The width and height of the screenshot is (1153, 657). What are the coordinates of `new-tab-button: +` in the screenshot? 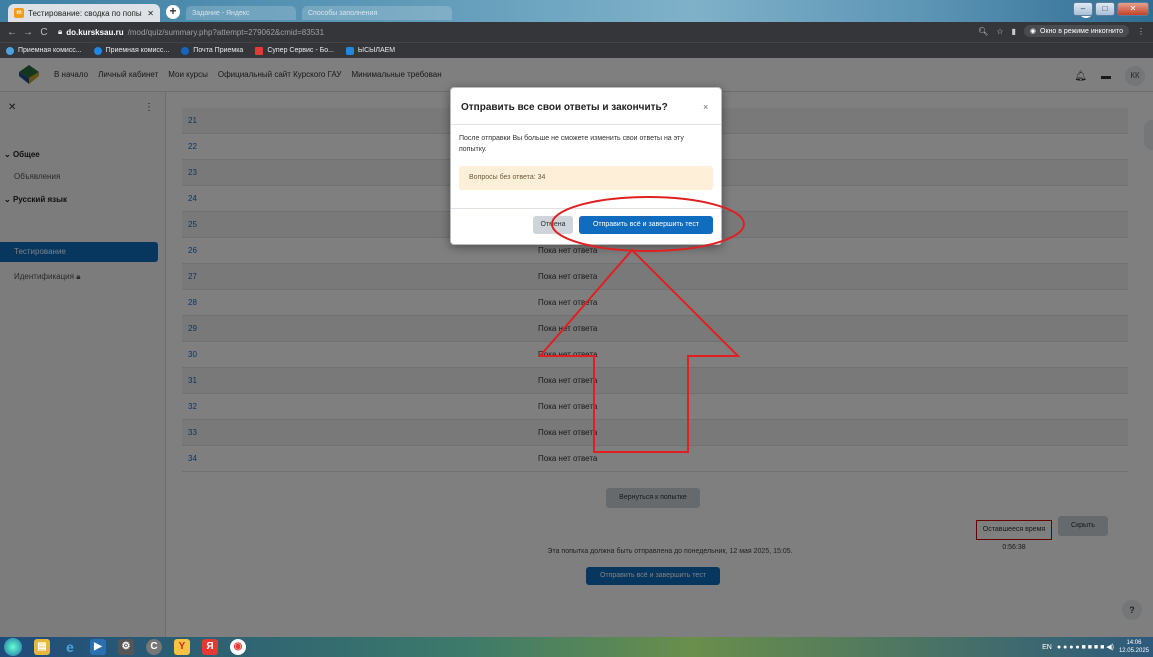 It's located at (173, 12).